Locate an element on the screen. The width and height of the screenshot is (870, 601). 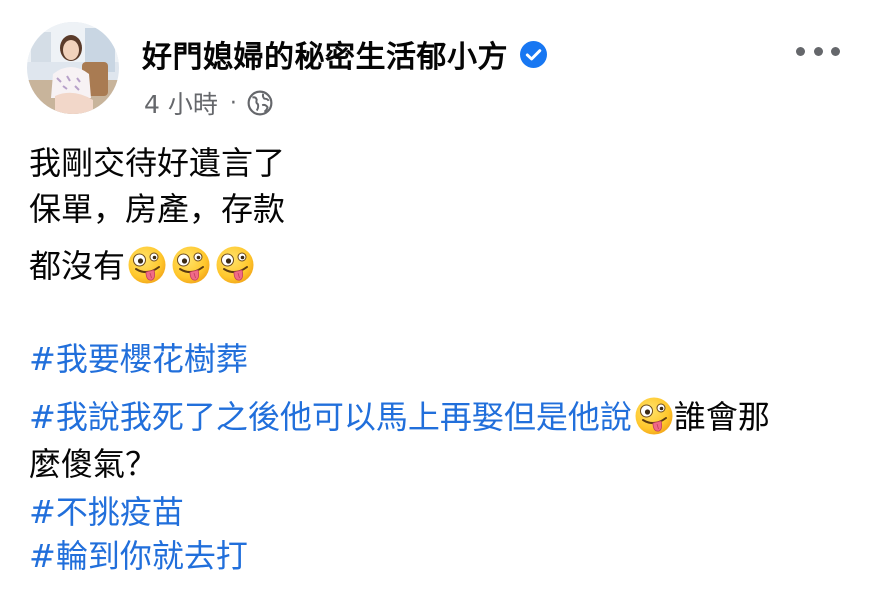
hashtag-link: #我說我死了之後他可以馬上再娶但是他說 is located at coordinates (330, 417).